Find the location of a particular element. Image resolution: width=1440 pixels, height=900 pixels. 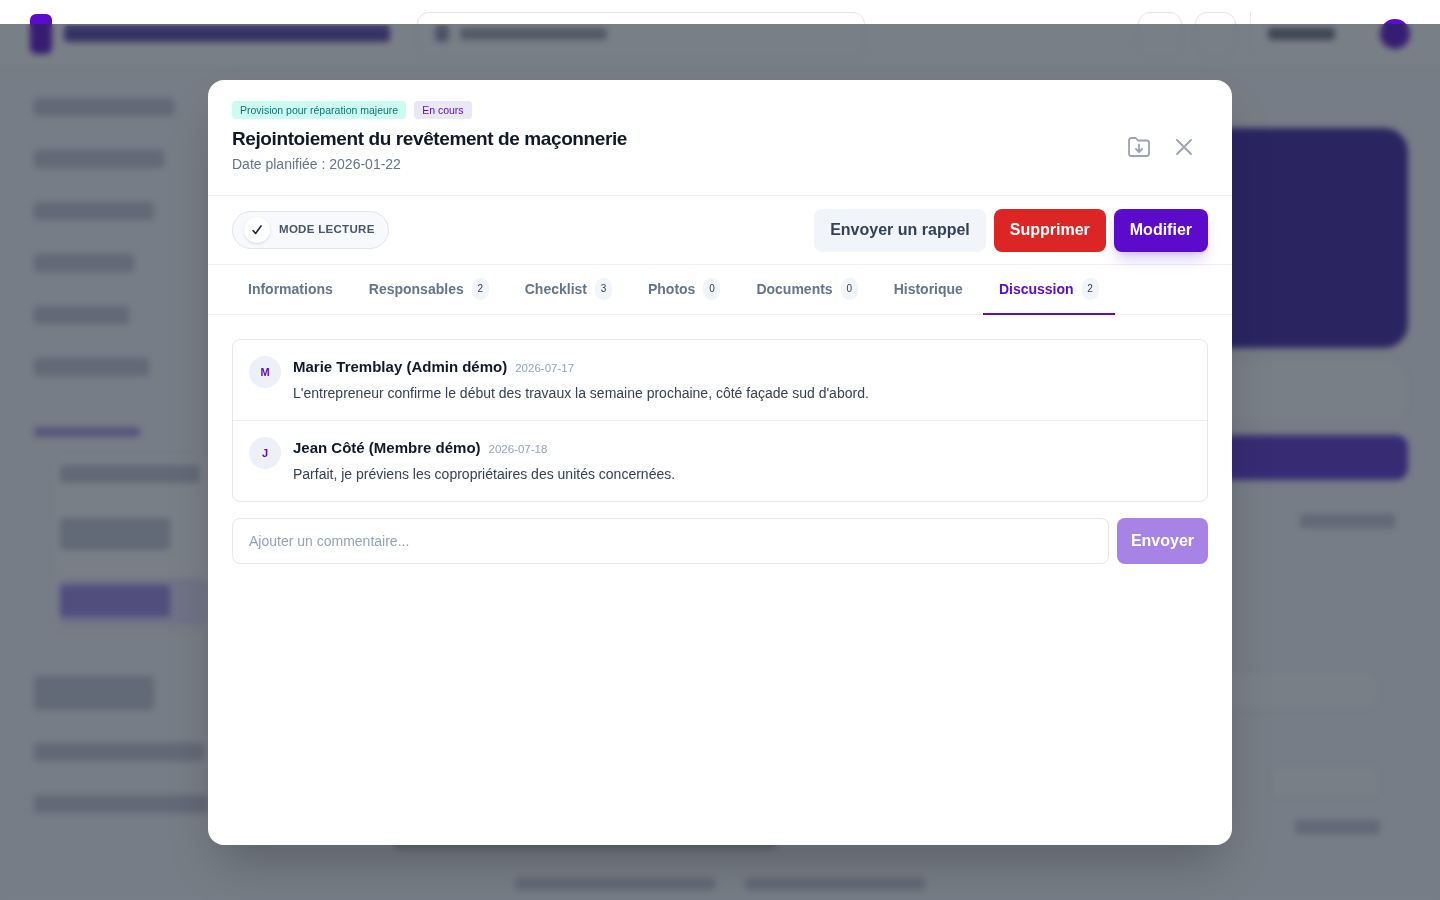

modal-title: Rejointoiement du revêtement de maçonnerie is located at coordinates (429, 139).